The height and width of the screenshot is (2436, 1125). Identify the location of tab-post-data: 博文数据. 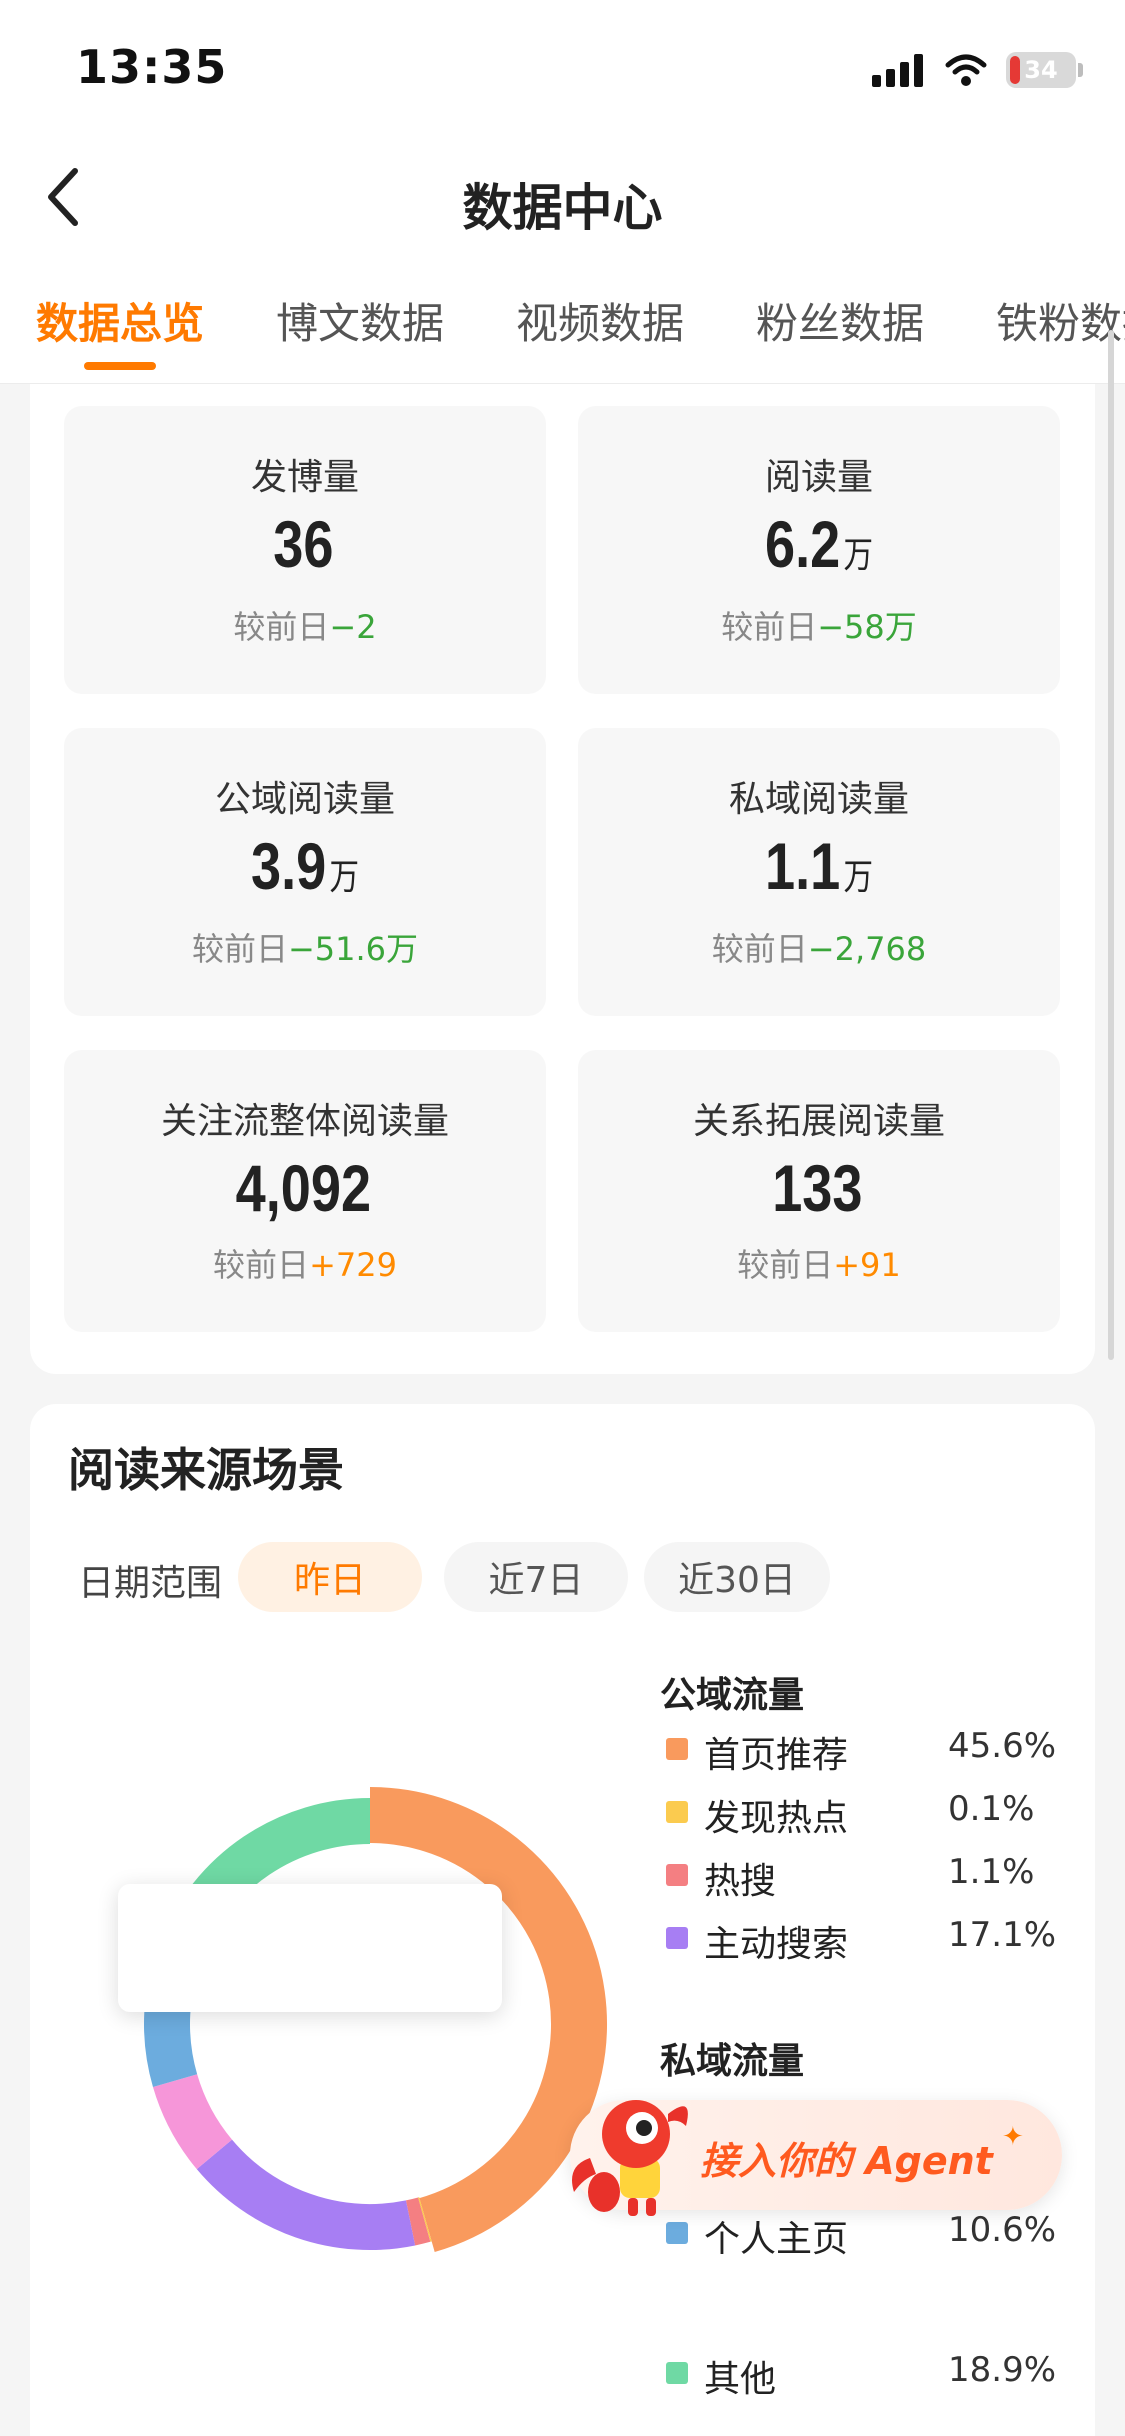
(360, 320).